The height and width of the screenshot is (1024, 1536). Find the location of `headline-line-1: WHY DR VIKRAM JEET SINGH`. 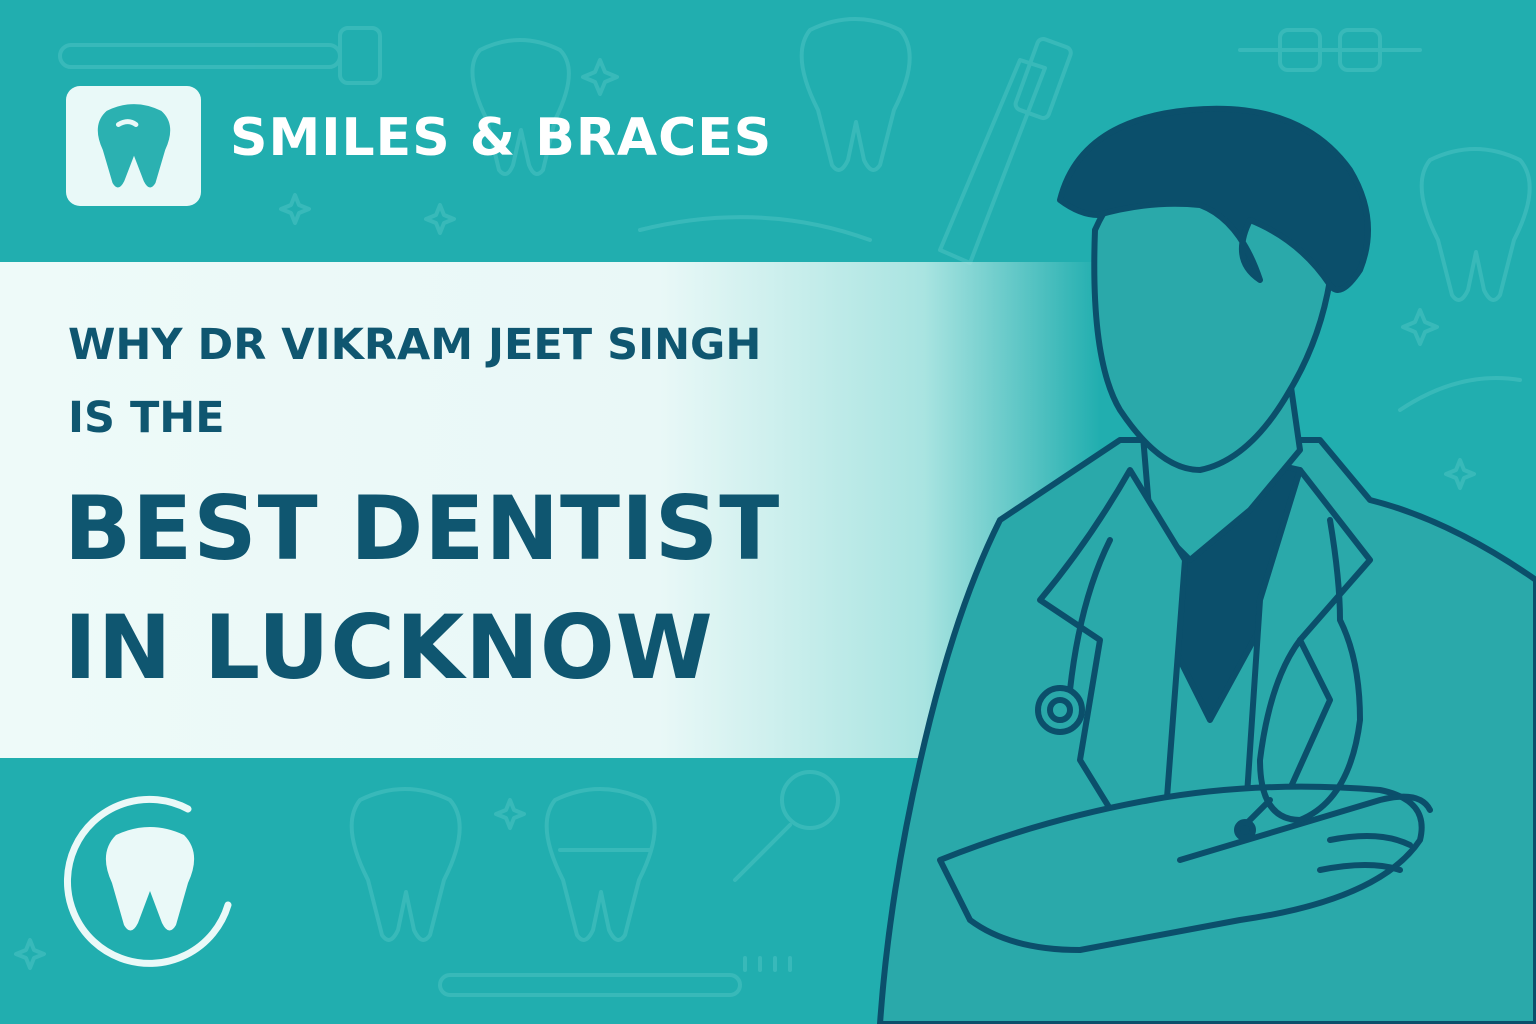

headline-line-1: WHY DR VIKRAM JEET SINGH is located at coordinates (415, 345).